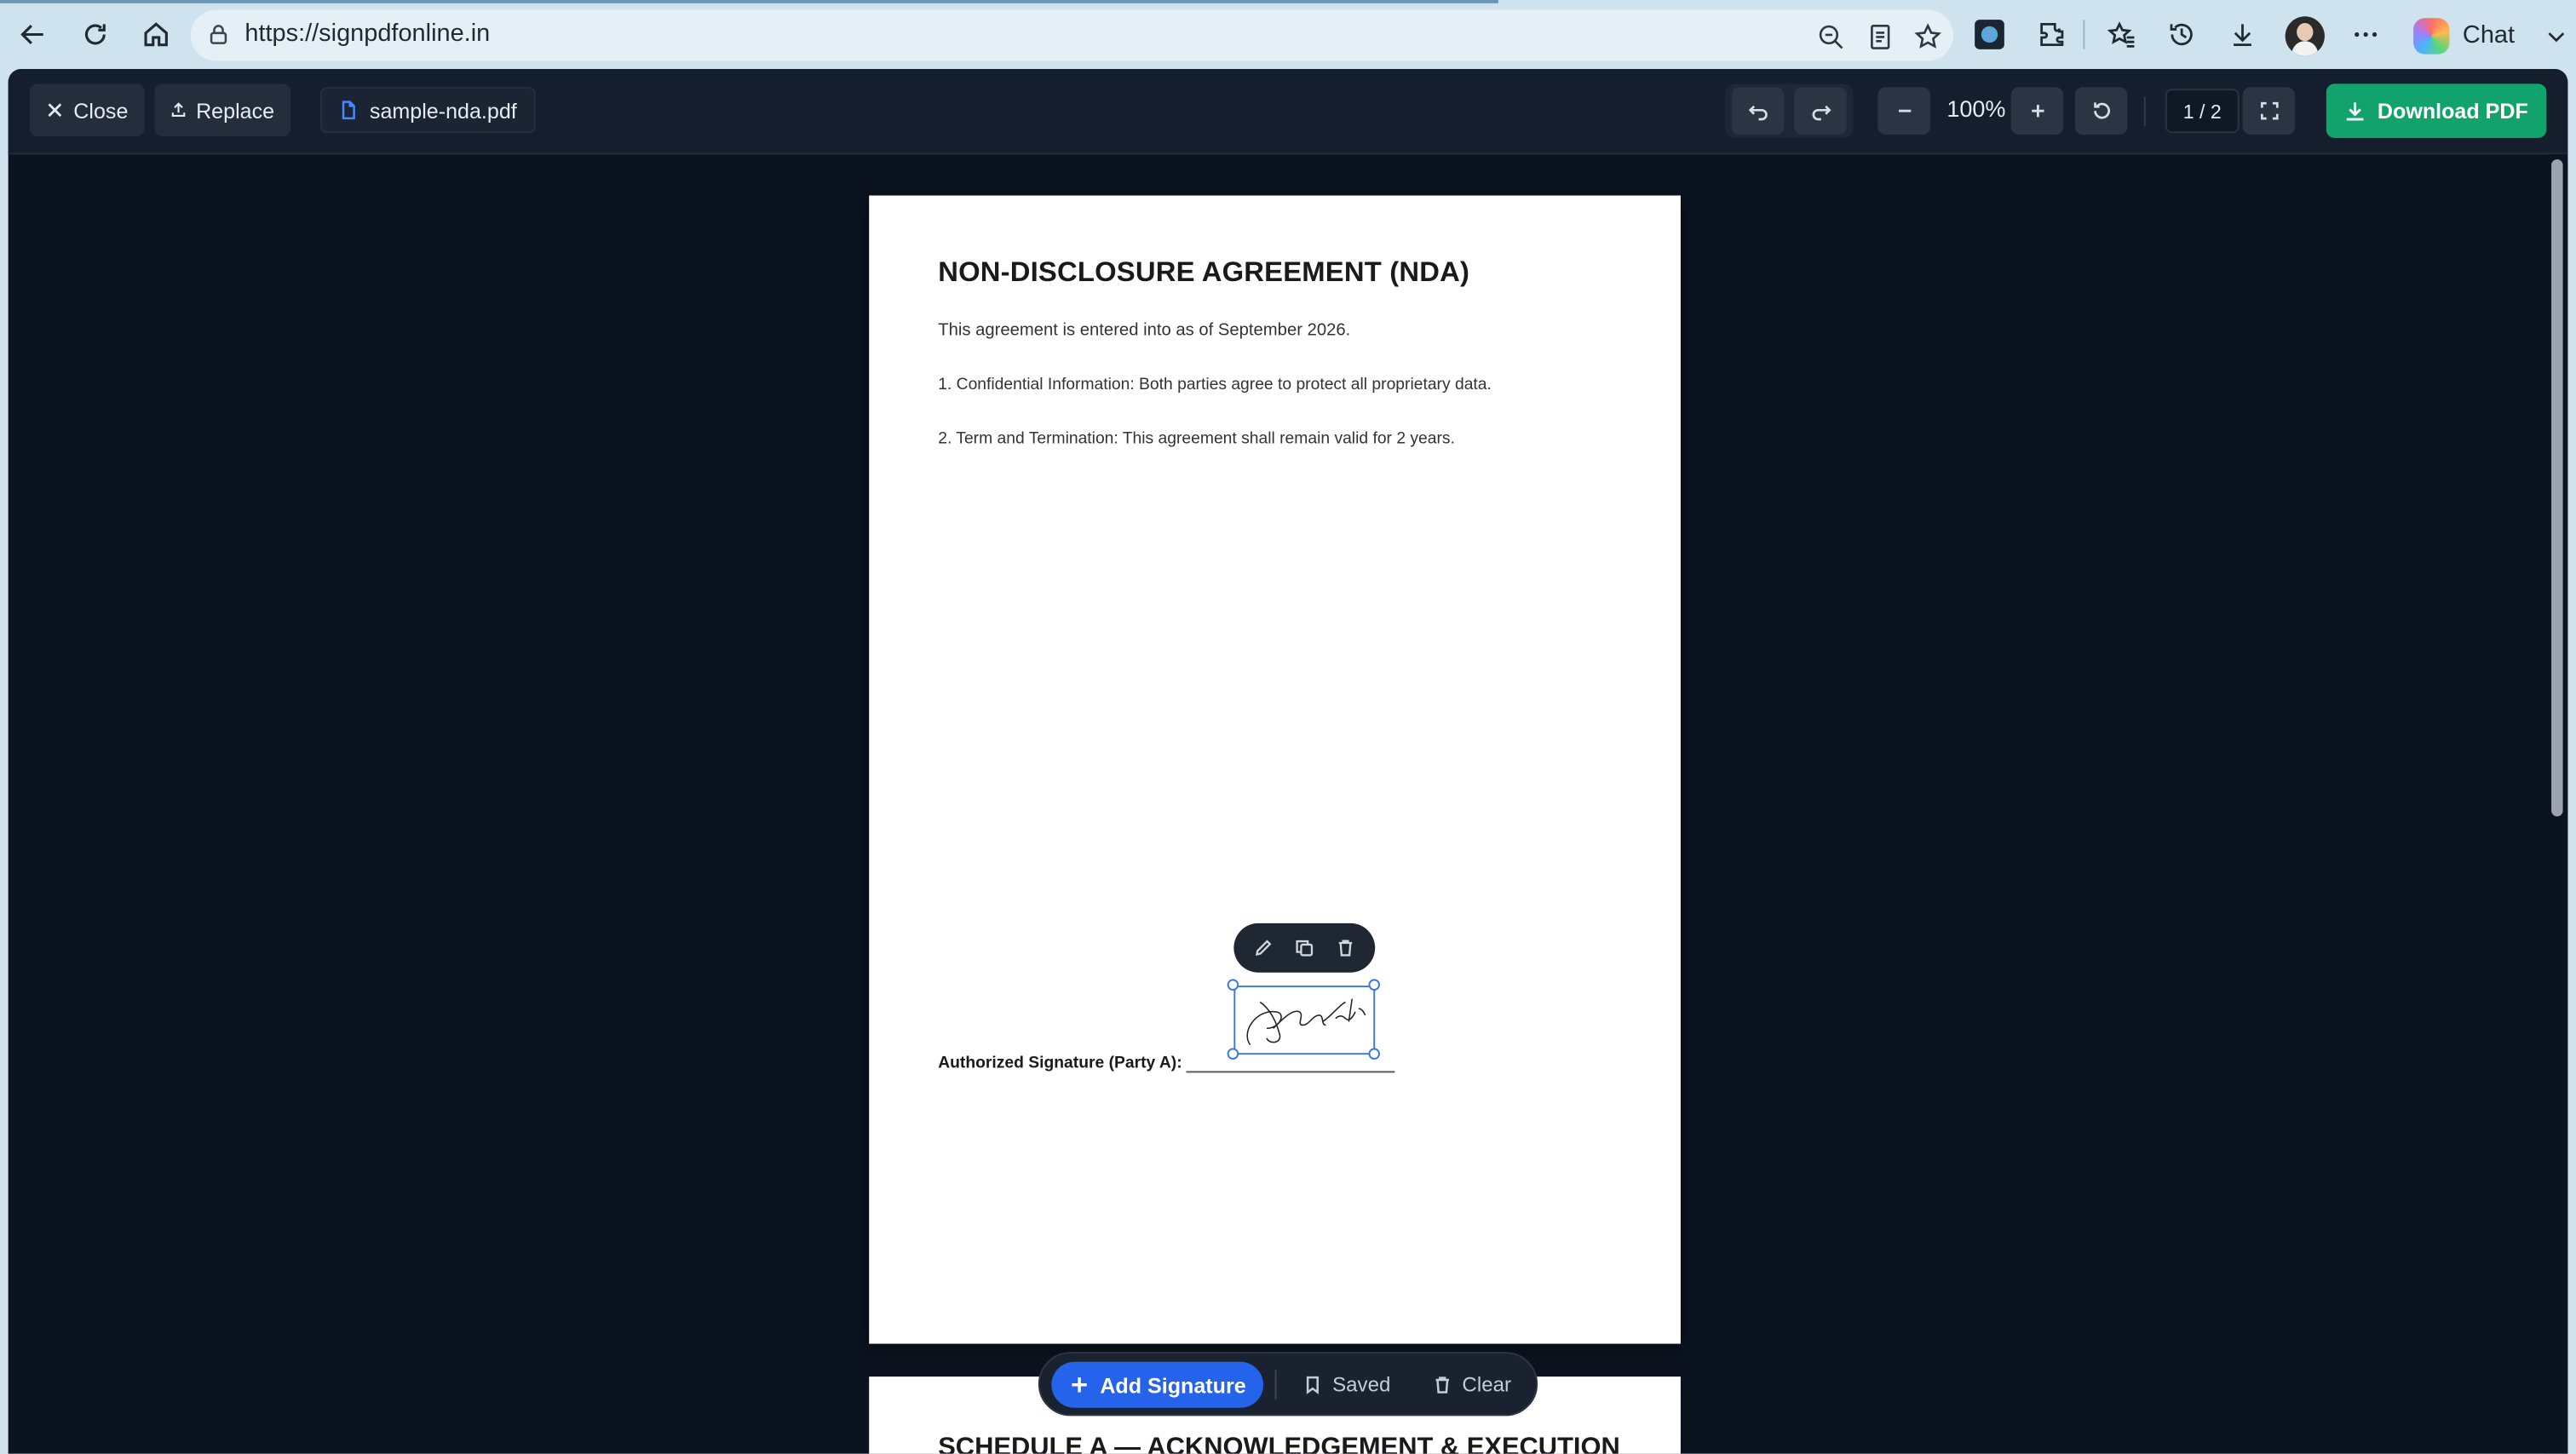 The height and width of the screenshot is (1454, 2576). What do you see at coordinates (218, 34) in the screenshot?
I see `lock-icon` at bounding box center [218, 34].